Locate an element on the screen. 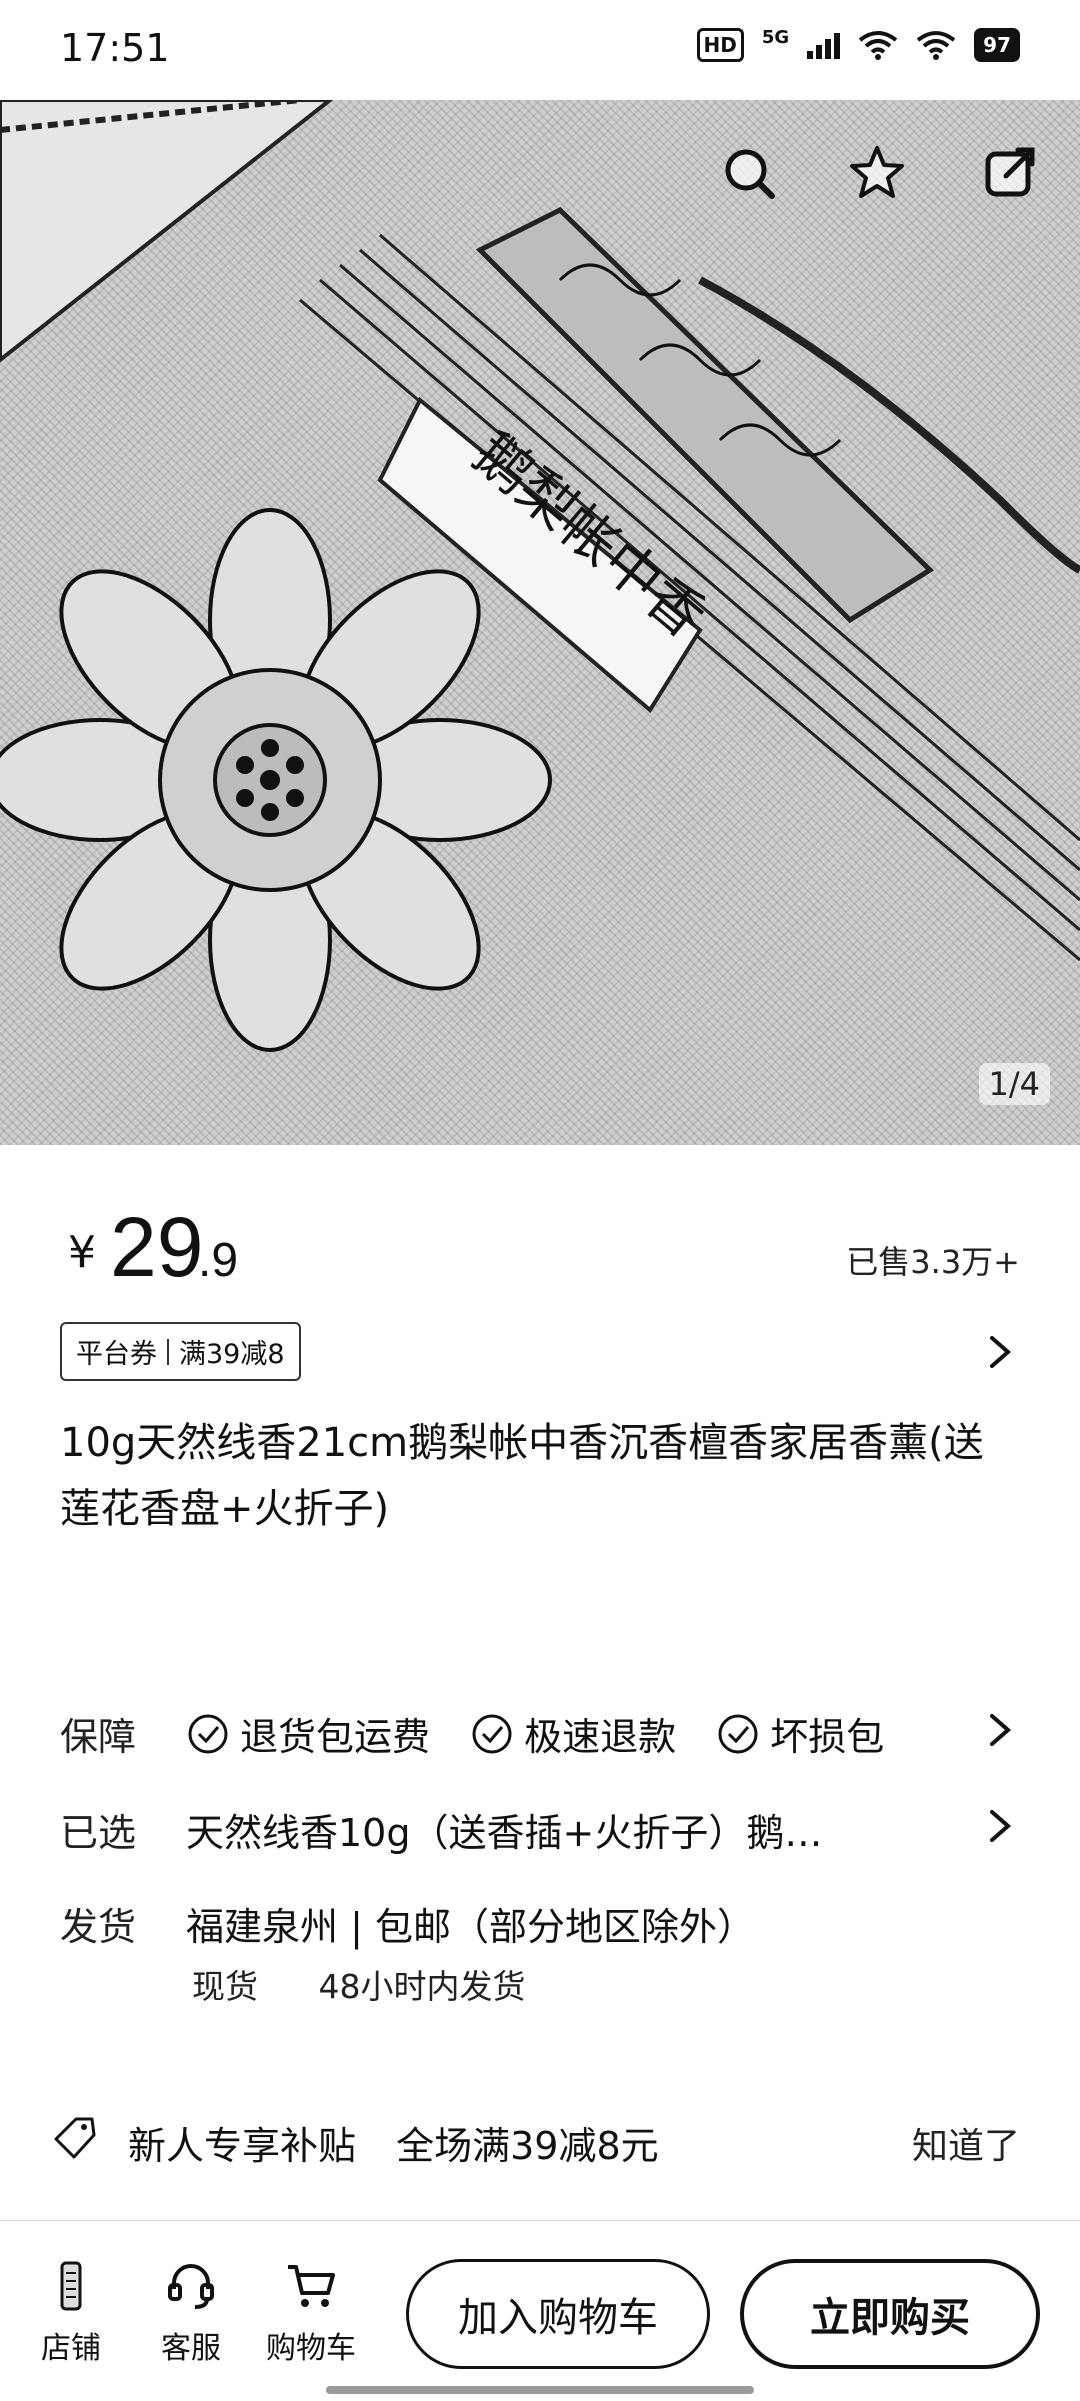 The height and width of the screenshot is (2401, 1080). promo-title: 新人专享补贴 is located at coordinates (242, 2146).